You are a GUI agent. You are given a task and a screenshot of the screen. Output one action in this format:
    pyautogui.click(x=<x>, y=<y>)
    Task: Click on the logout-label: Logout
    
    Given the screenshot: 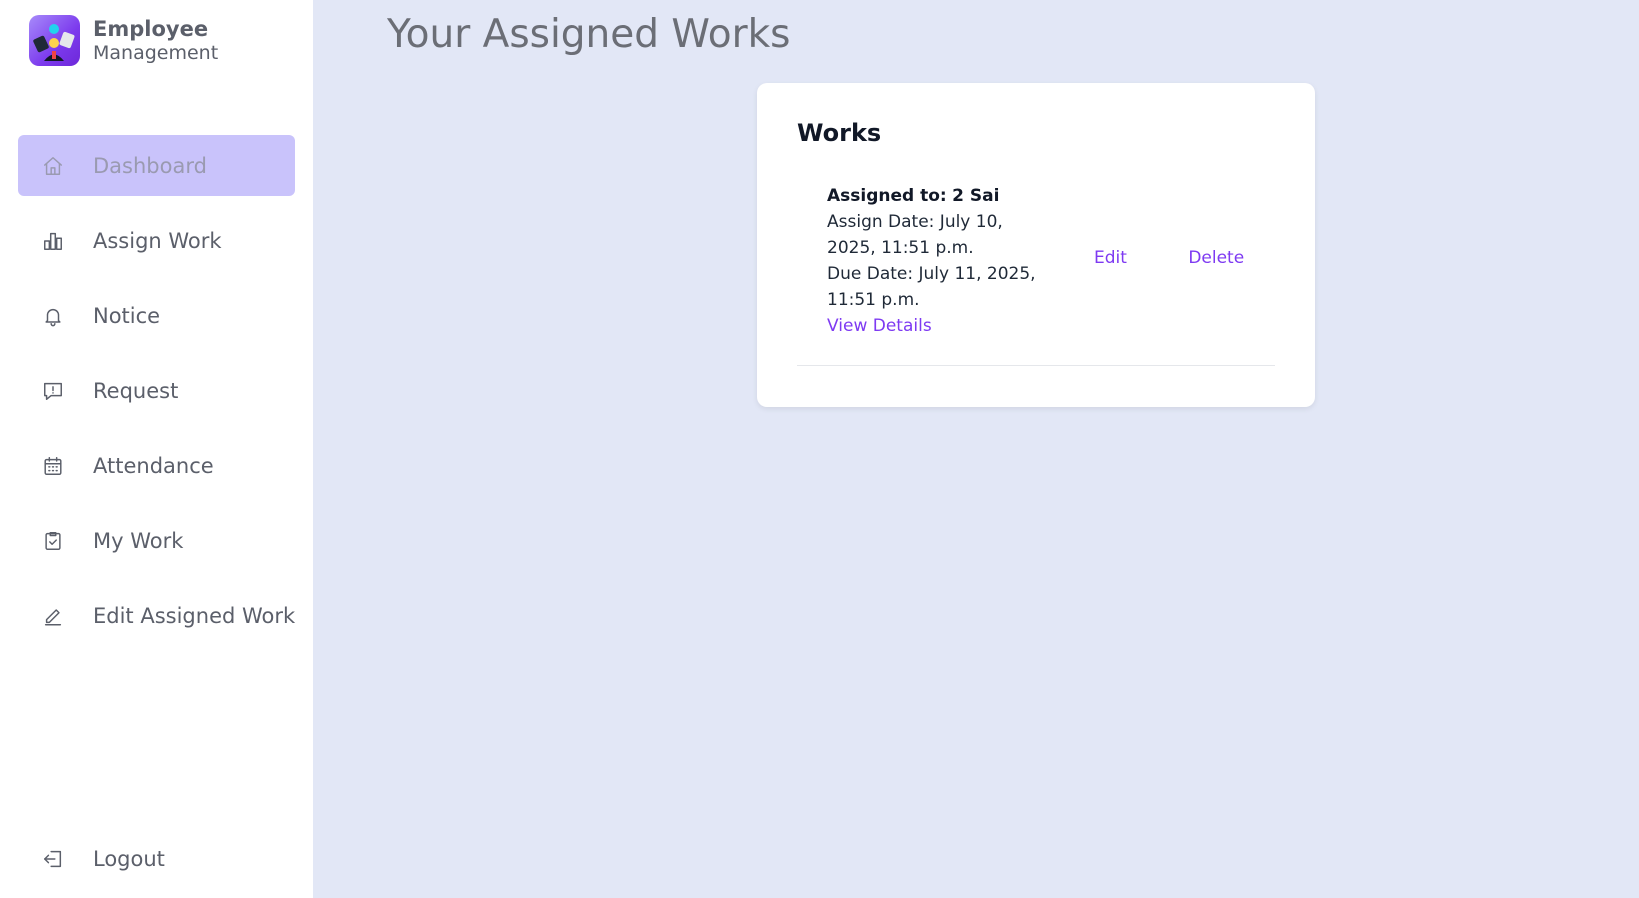 What is the action you would take?
    pyautogui.click(x=129, y=858)
    